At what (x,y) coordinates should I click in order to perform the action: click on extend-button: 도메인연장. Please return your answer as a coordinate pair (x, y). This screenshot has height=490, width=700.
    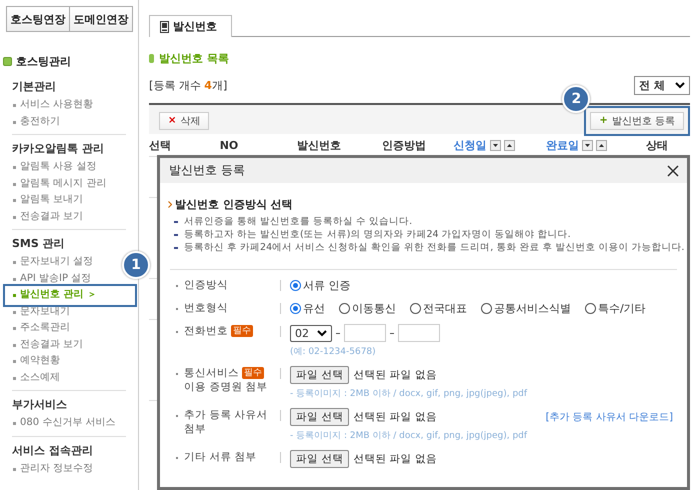
    Looking at the image, I should click on (101, 19).